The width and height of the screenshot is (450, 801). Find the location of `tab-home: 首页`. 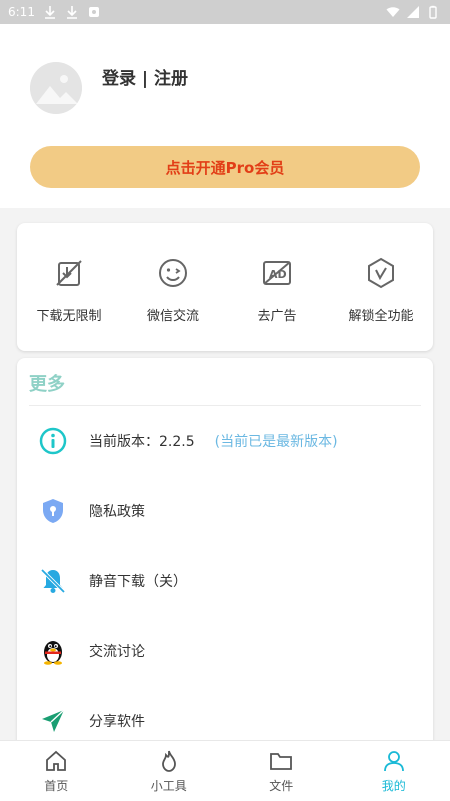

tab-home: 首页 is located at coordinates (56, 771).